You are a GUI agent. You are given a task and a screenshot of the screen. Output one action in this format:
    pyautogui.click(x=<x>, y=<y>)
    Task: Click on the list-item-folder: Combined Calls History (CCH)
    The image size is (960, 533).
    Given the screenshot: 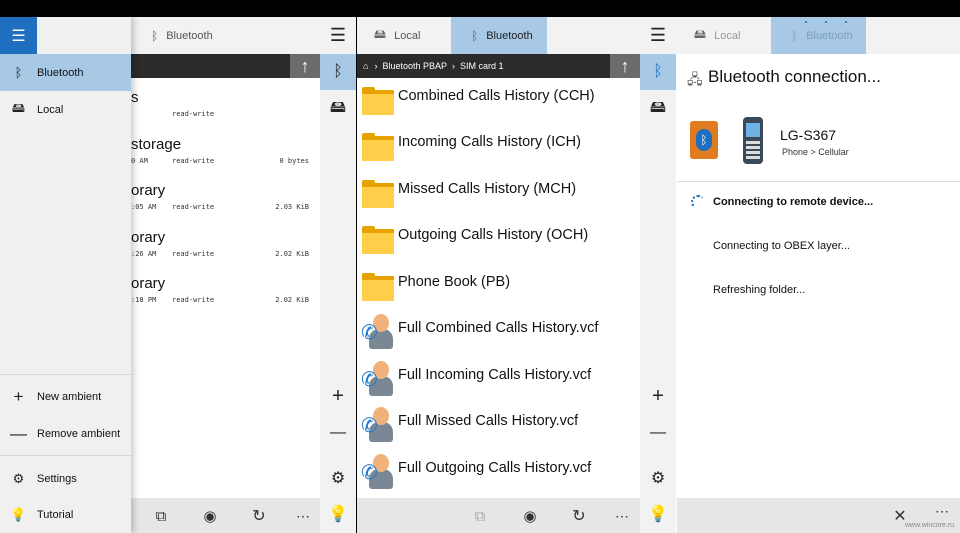 What is the action you would take?
    pyautogui.click(x=498, y=101)
    